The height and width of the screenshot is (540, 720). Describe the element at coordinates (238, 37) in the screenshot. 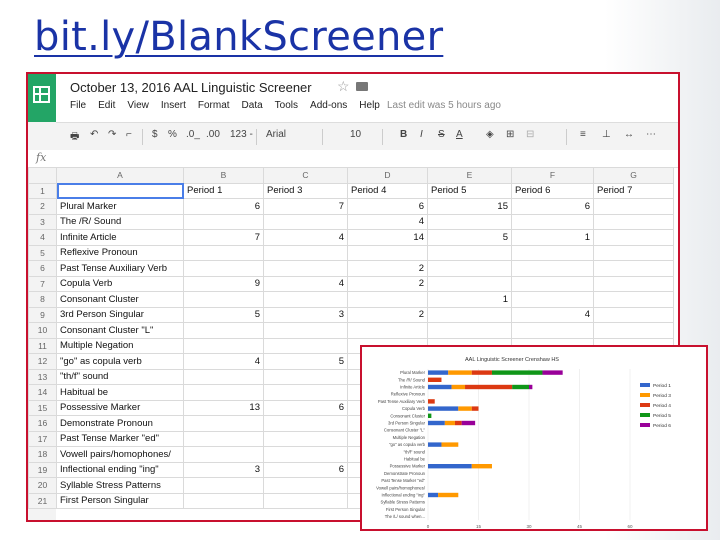

I see `slide-title: bit.ly/BlankScreener` at that location.